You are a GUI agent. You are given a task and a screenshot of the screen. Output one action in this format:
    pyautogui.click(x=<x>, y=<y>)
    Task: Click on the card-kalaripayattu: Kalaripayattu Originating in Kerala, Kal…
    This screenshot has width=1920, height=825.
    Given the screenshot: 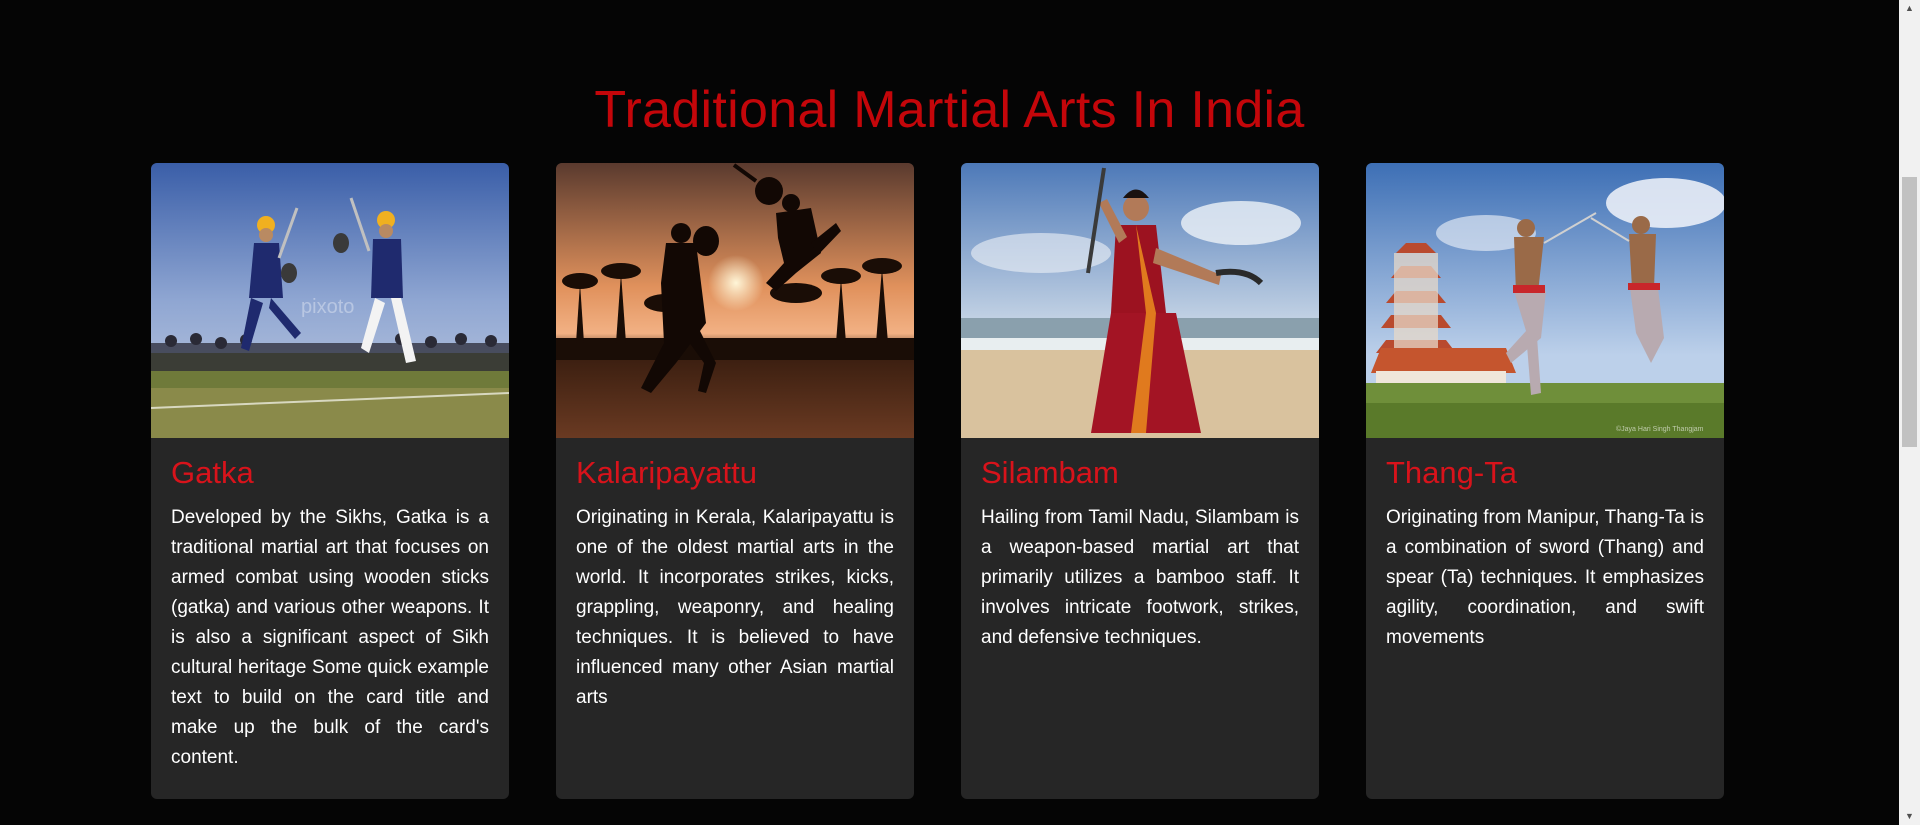 What is the action you would take?
    pyautogui.click(x=735, y=481)
    